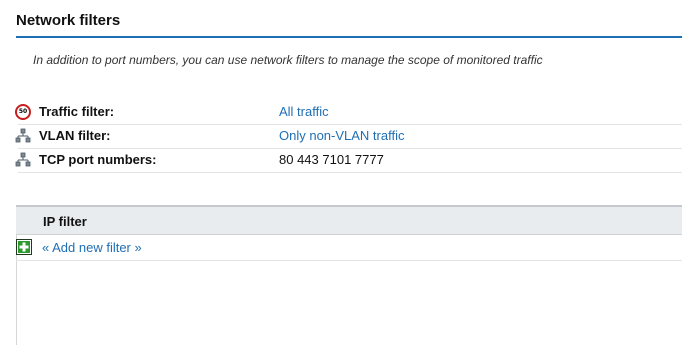 Image resolution: width=682 pixels, height=345 pixels. I want to click on add-new-filter-link: « Add new filter », so click(92, 247).